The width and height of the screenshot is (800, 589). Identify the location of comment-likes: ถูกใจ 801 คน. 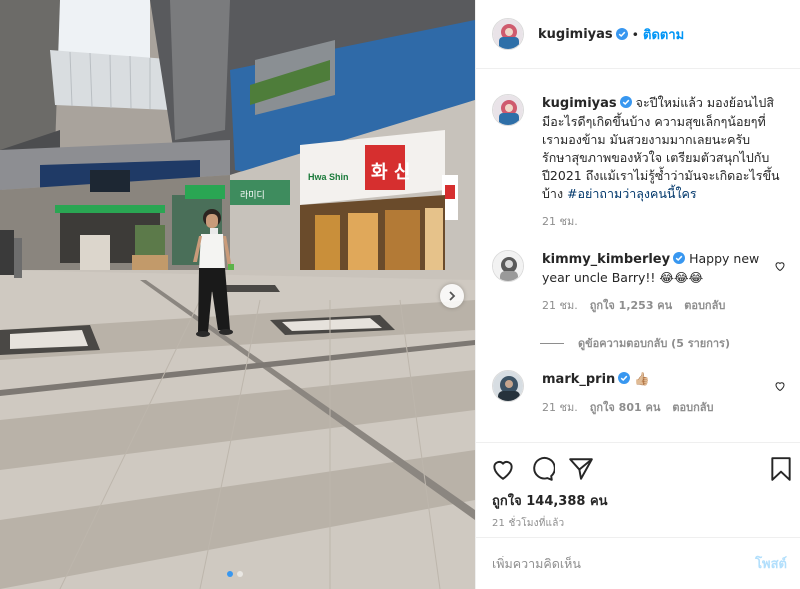
(625, 408).